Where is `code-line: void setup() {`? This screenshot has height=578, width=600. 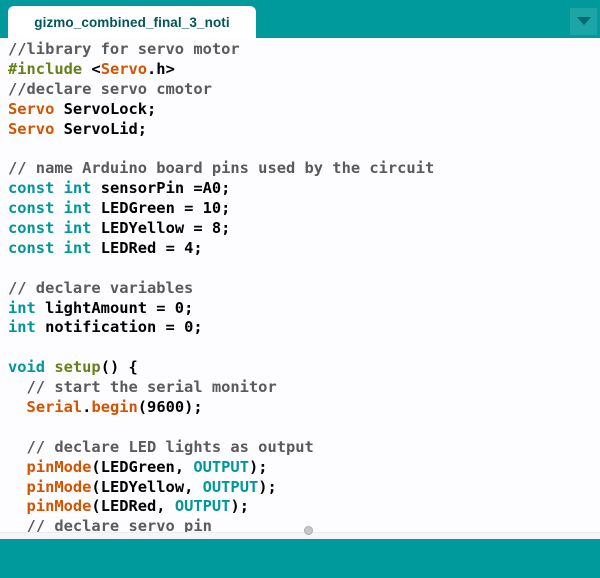
code-line: void setup() { is located at coordinates (304, 368).